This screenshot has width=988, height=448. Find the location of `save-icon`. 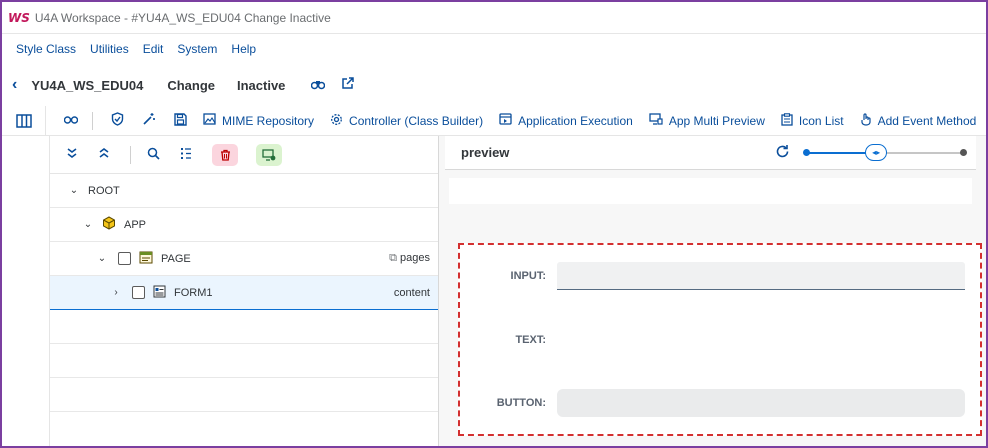

save-icon is located at coordinates (180, 120).